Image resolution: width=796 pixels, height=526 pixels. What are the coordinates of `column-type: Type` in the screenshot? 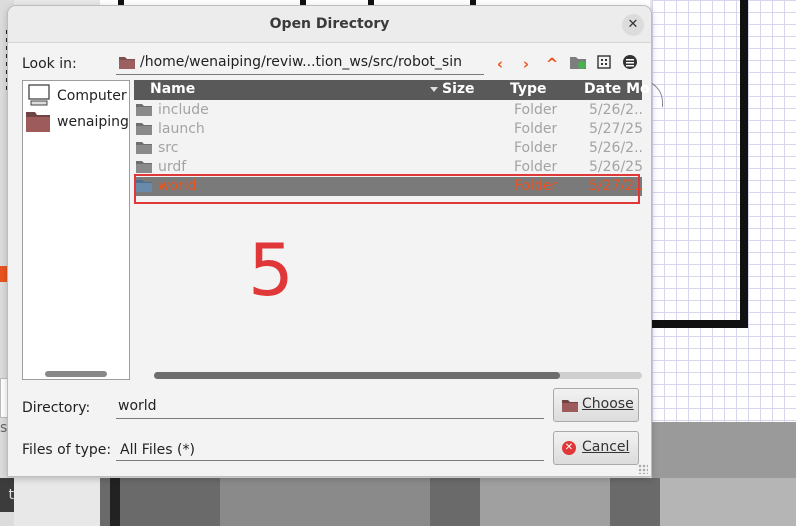 It's located at (528, 89).